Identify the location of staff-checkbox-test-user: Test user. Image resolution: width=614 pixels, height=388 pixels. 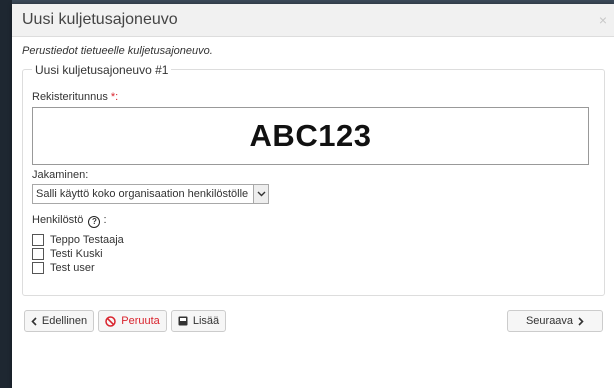
(63, 268).